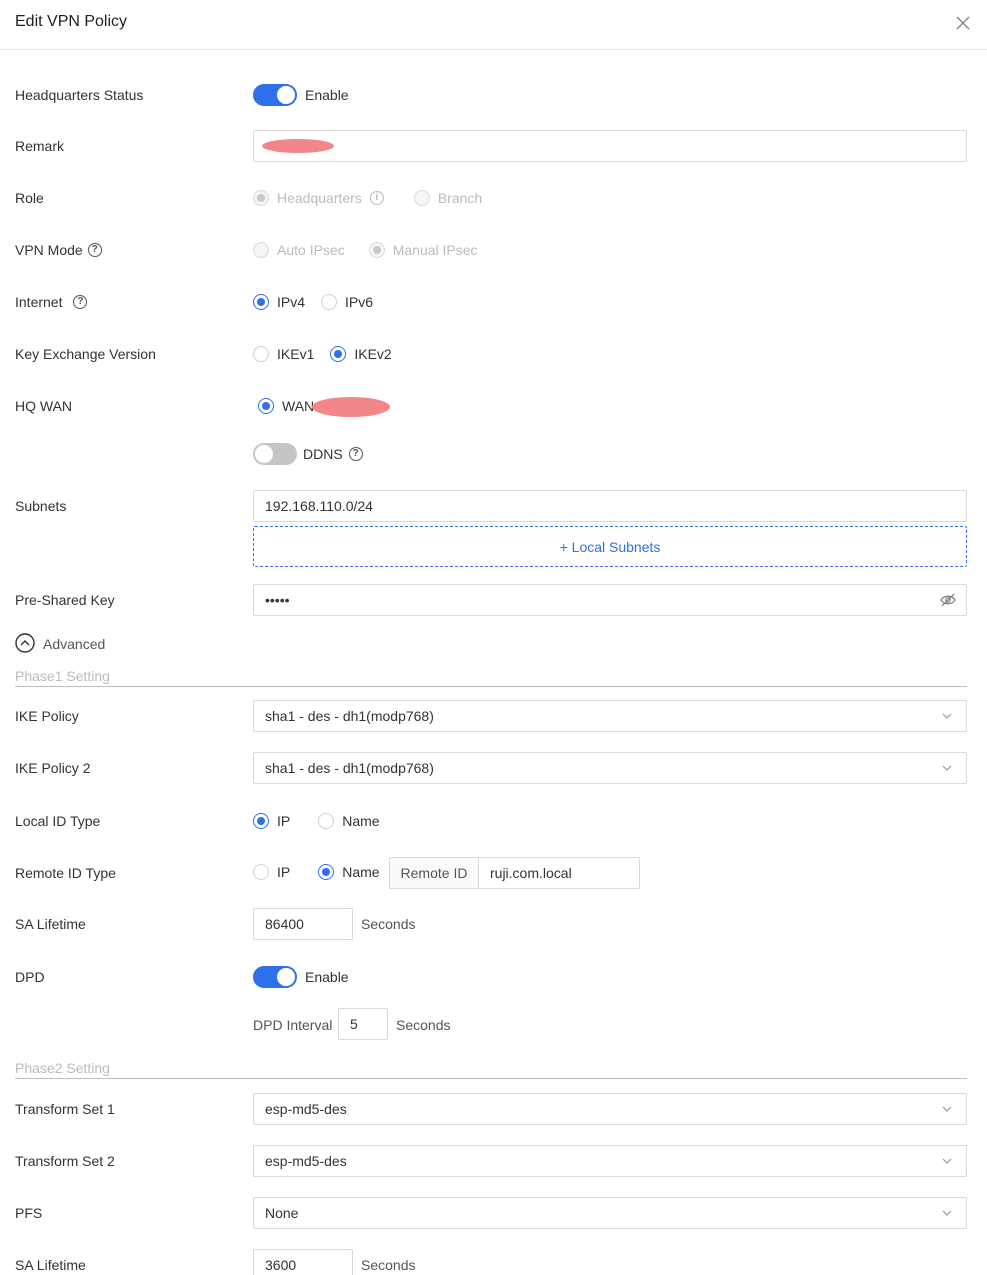 The height and width of the screenshot is (1275, 987). What do you see at coordinates (610, 716) in the screenshot?
I see `ike-policy-select: sha1 - des - dh1(modp768)` at bounding box center [610, 716].